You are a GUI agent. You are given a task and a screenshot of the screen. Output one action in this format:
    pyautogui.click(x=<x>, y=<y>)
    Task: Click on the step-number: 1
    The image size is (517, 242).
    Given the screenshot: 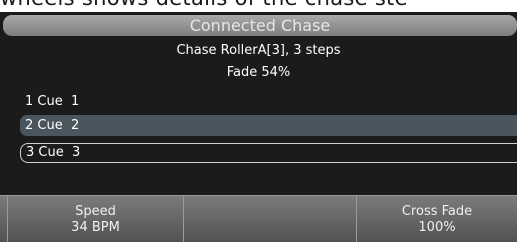 What is the action you would take?
    pyautogui.click(x=29, y=101)
    